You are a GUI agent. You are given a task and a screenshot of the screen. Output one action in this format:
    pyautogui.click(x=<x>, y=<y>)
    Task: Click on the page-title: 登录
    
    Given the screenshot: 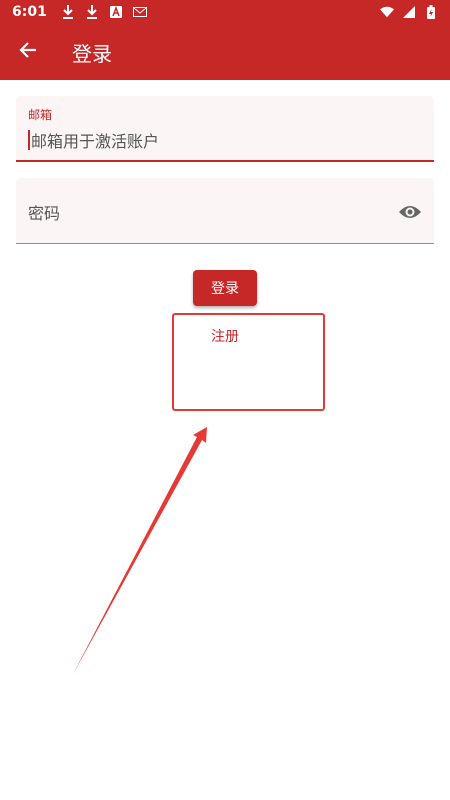 What is the action you would take?
    pyautogui.click(x=92, y=53)
    